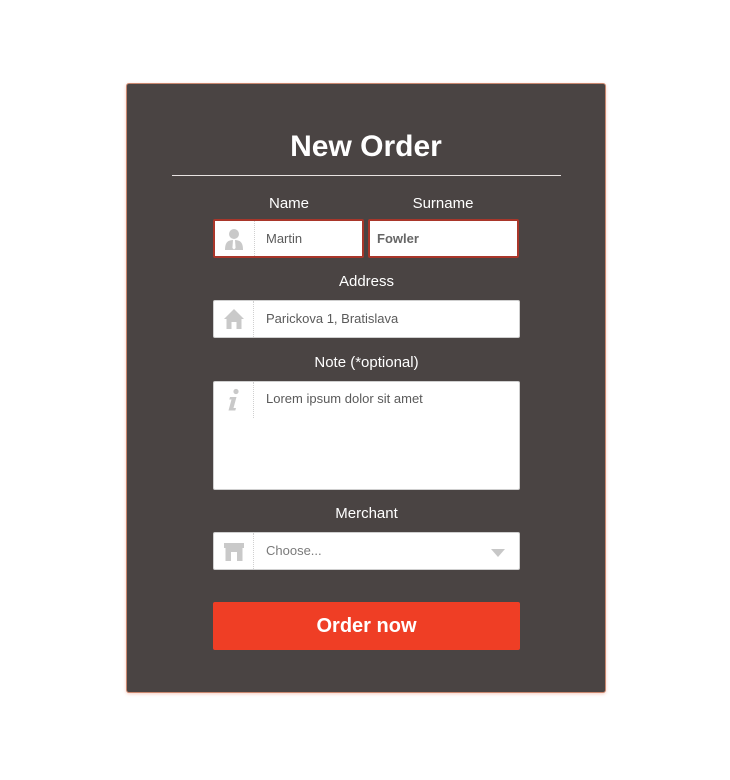  I want to click on order-now-button: Order now, so click(366, 626).